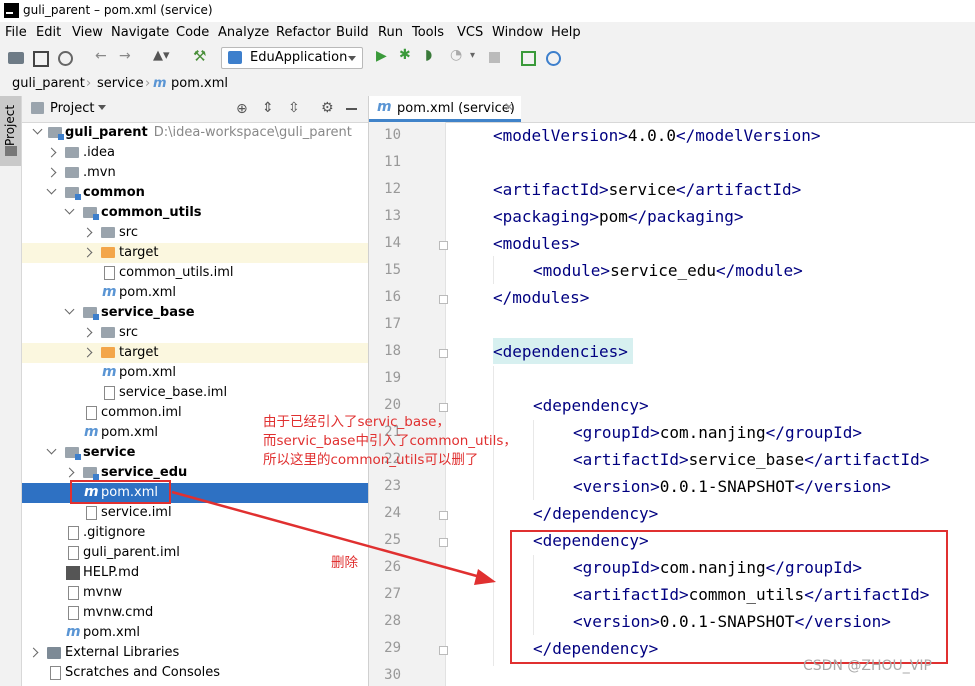 This screenshot has width=975, height=686. I want to click on tree-item-service-base: service_base, so click(195, 313).